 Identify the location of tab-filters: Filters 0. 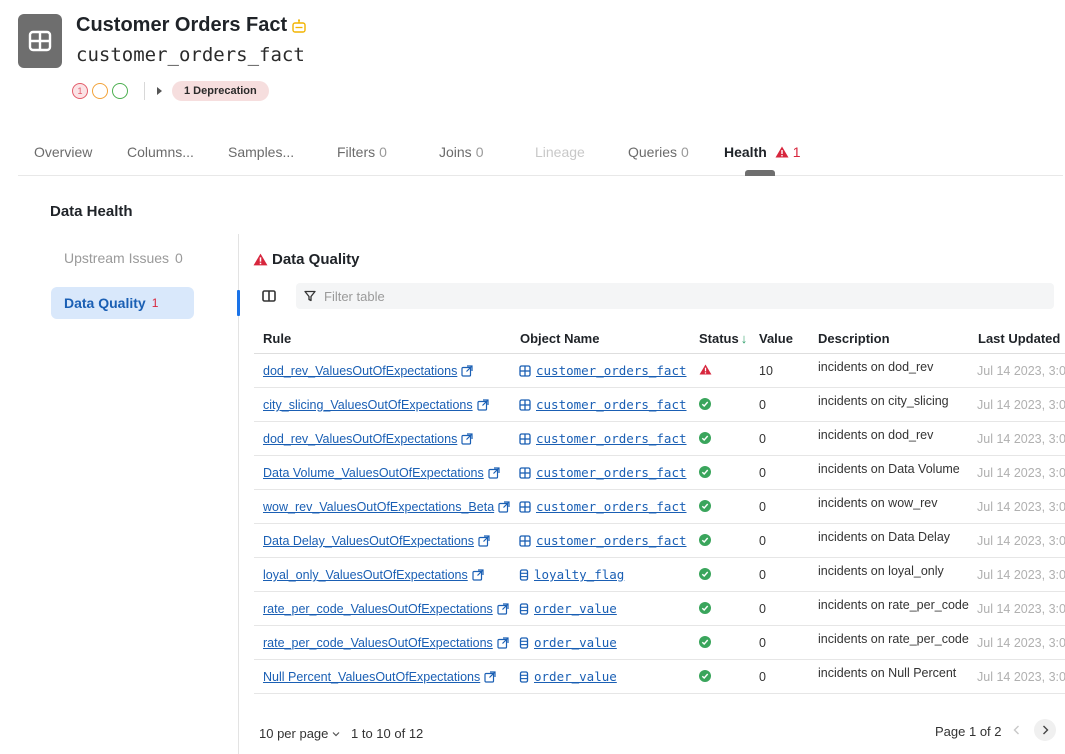
(362, 152).